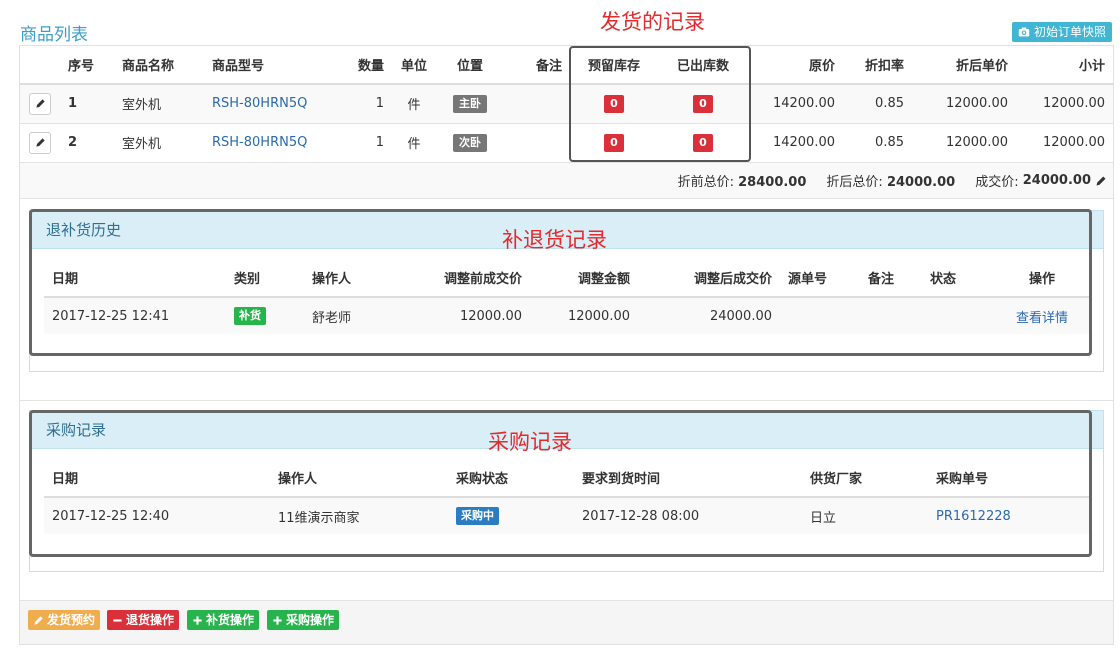  I want to click on col-before: 调整前成交价, so click(470, 278).